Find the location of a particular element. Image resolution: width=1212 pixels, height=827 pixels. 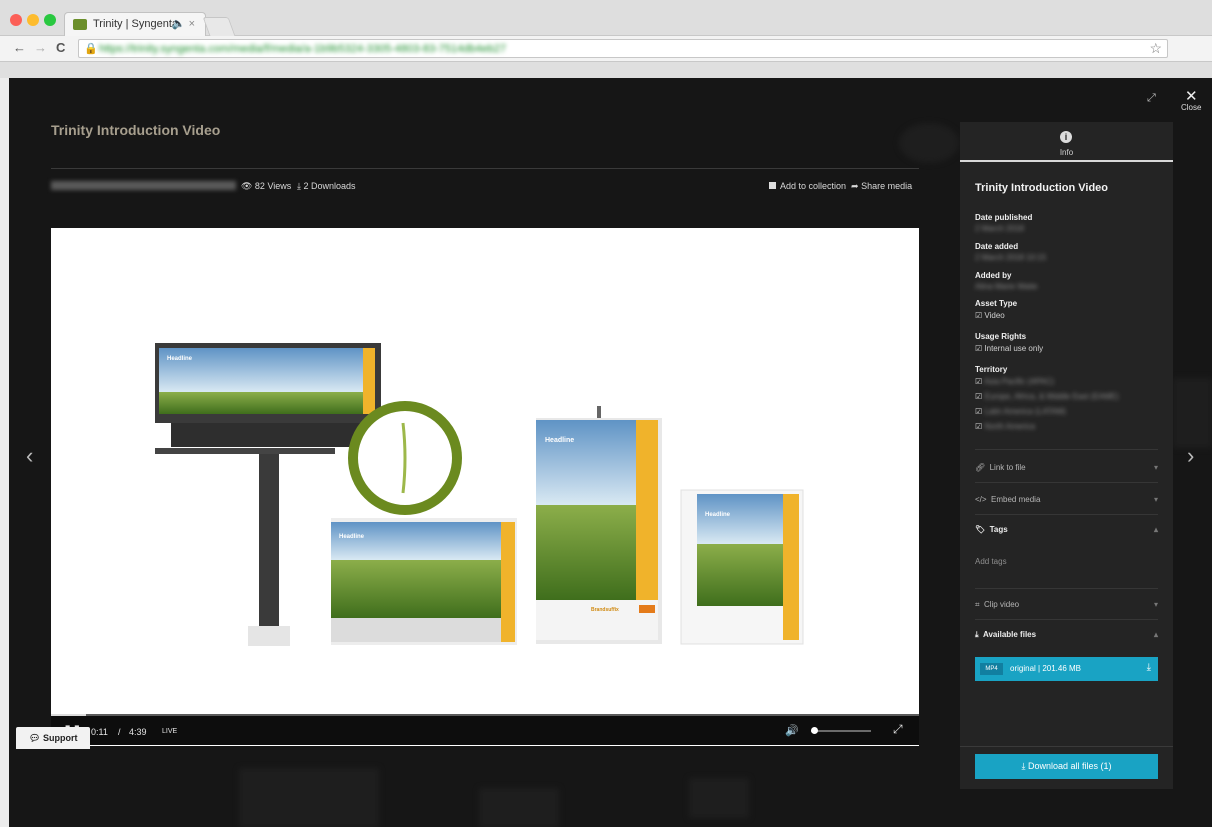

share-media-link: ➦ Share media is located at coordinates (881, 186).